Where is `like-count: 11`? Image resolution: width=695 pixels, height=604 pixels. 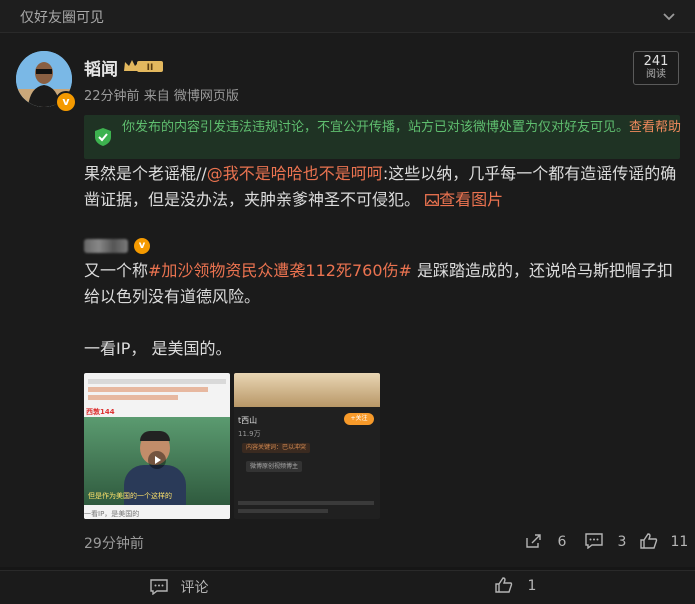
like-count: 11 is located at coordinates (679, 542).